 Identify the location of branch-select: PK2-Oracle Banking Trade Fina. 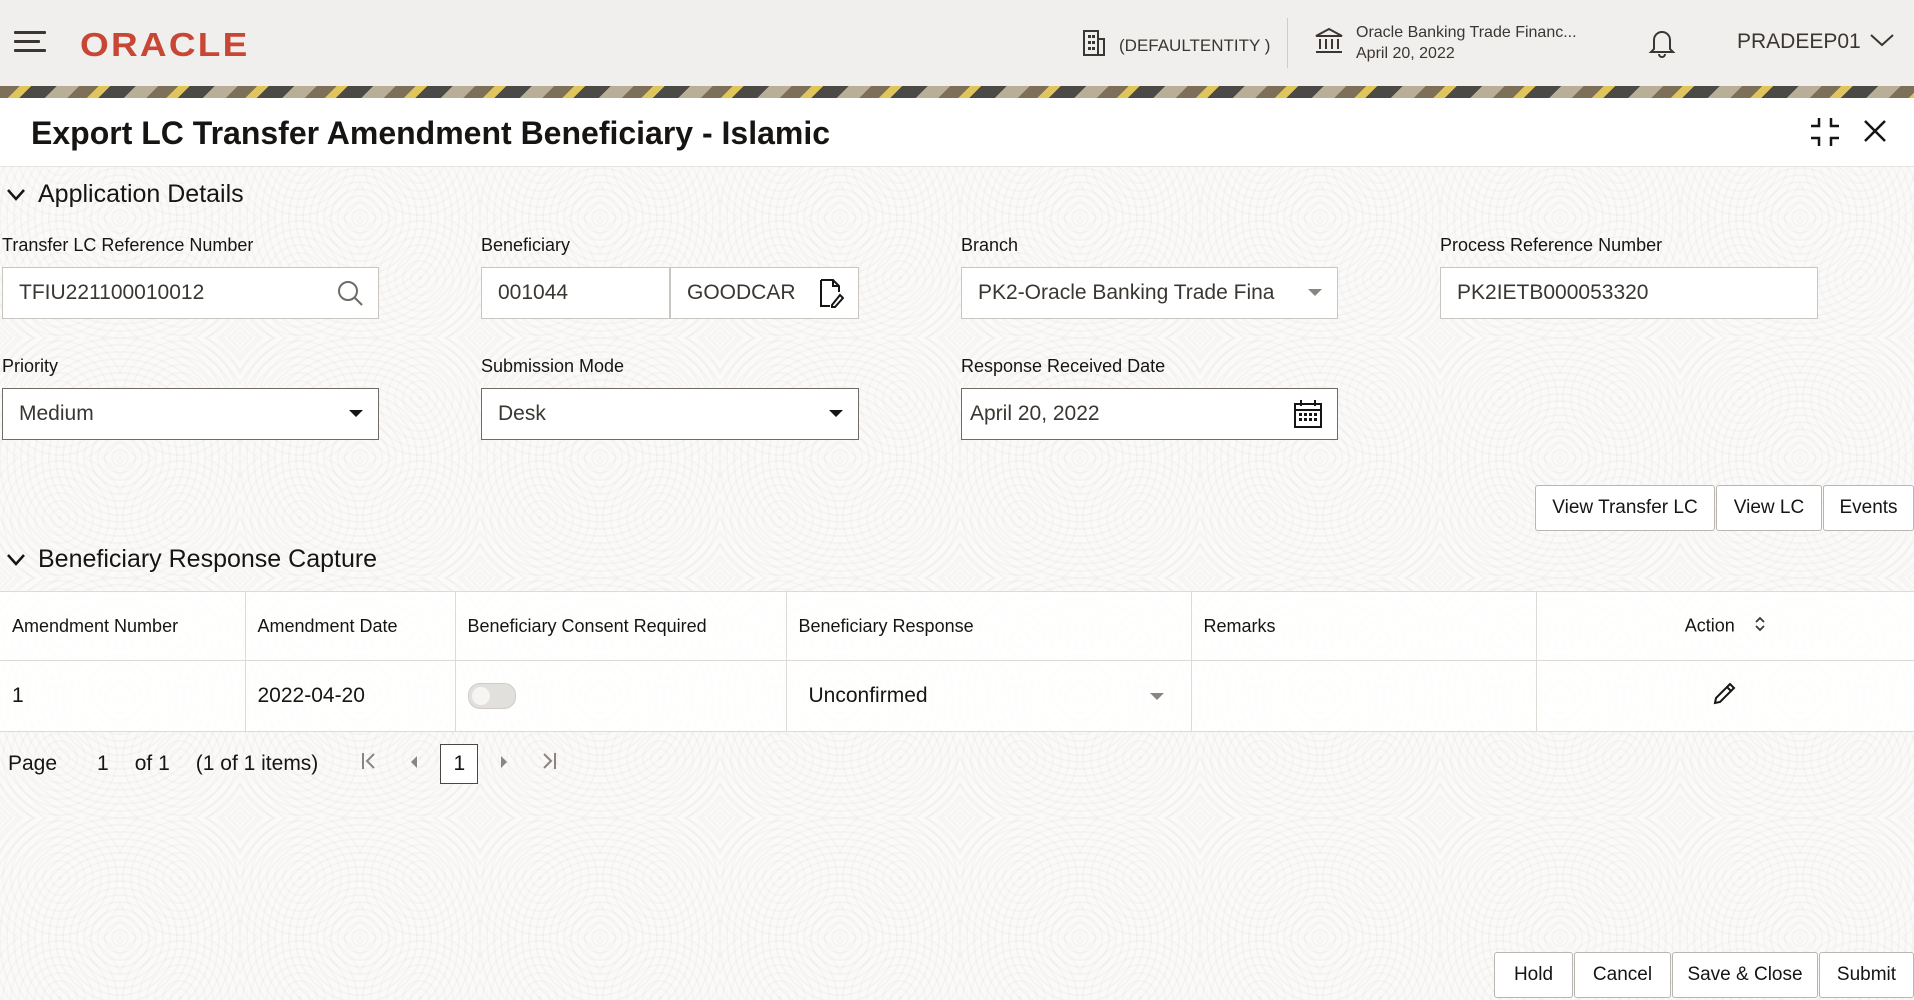
(1149, 293).